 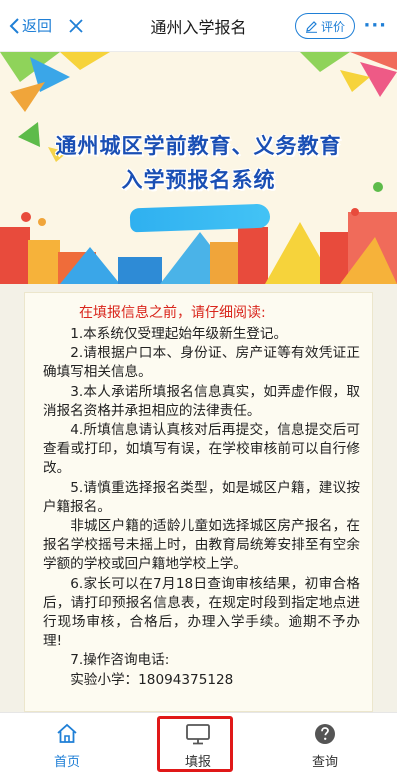 I want to click on notice-item: 1.本系统仅受理起始年级新生登记。, so click(x=179, y=334).